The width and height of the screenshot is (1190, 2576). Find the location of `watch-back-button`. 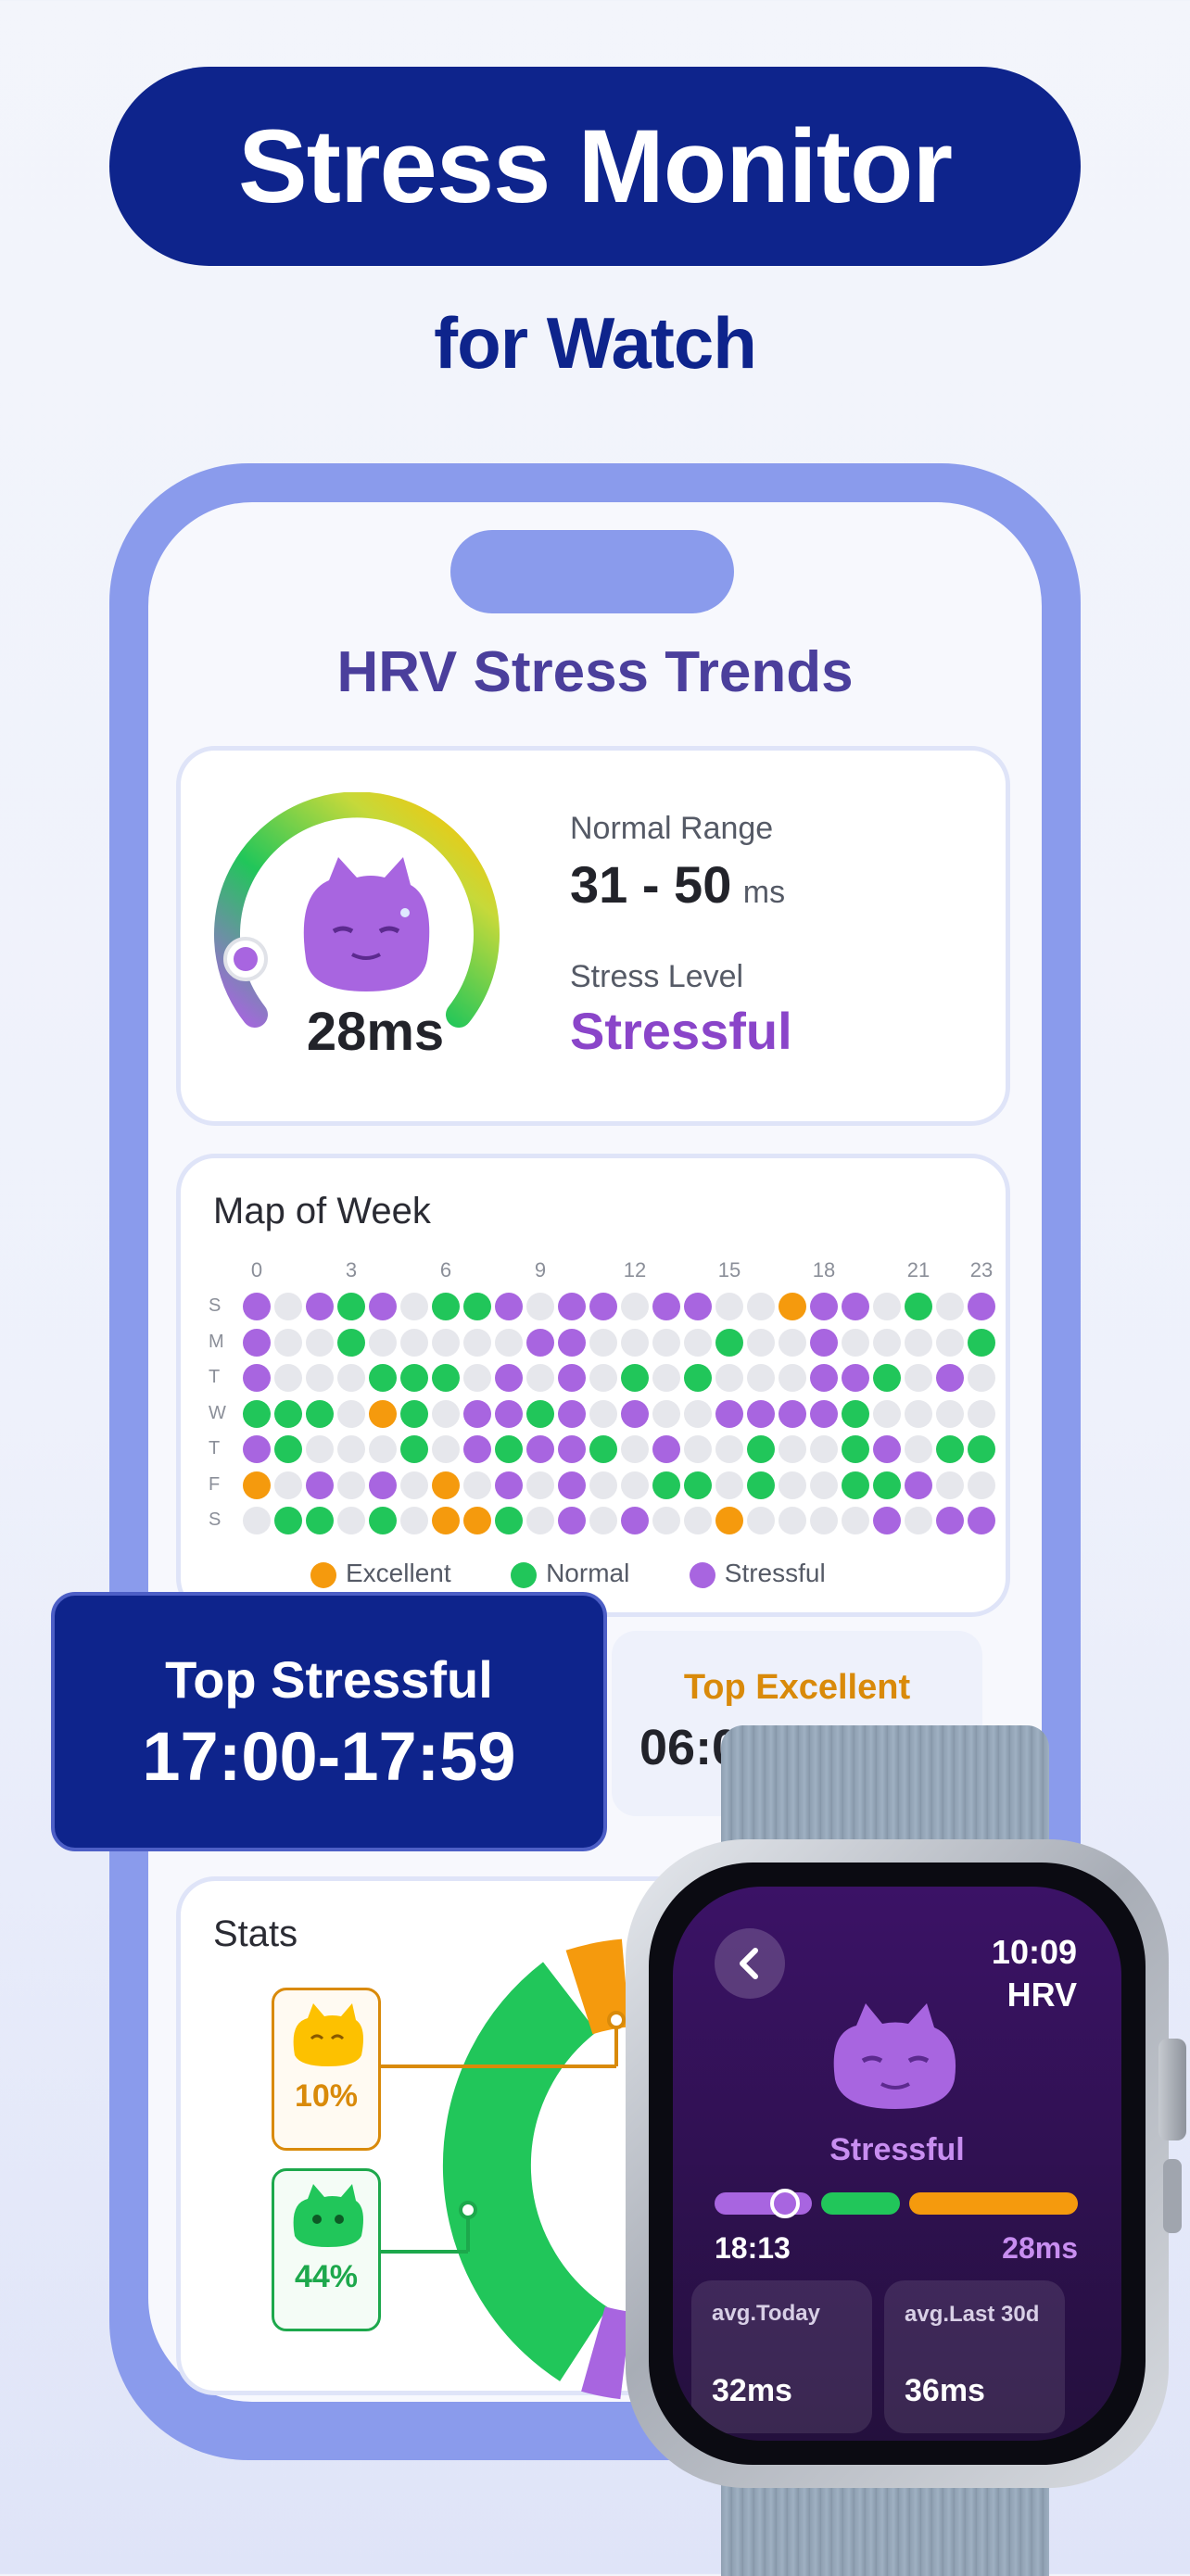

watch-back-button is located at coordinates (750, 1964).